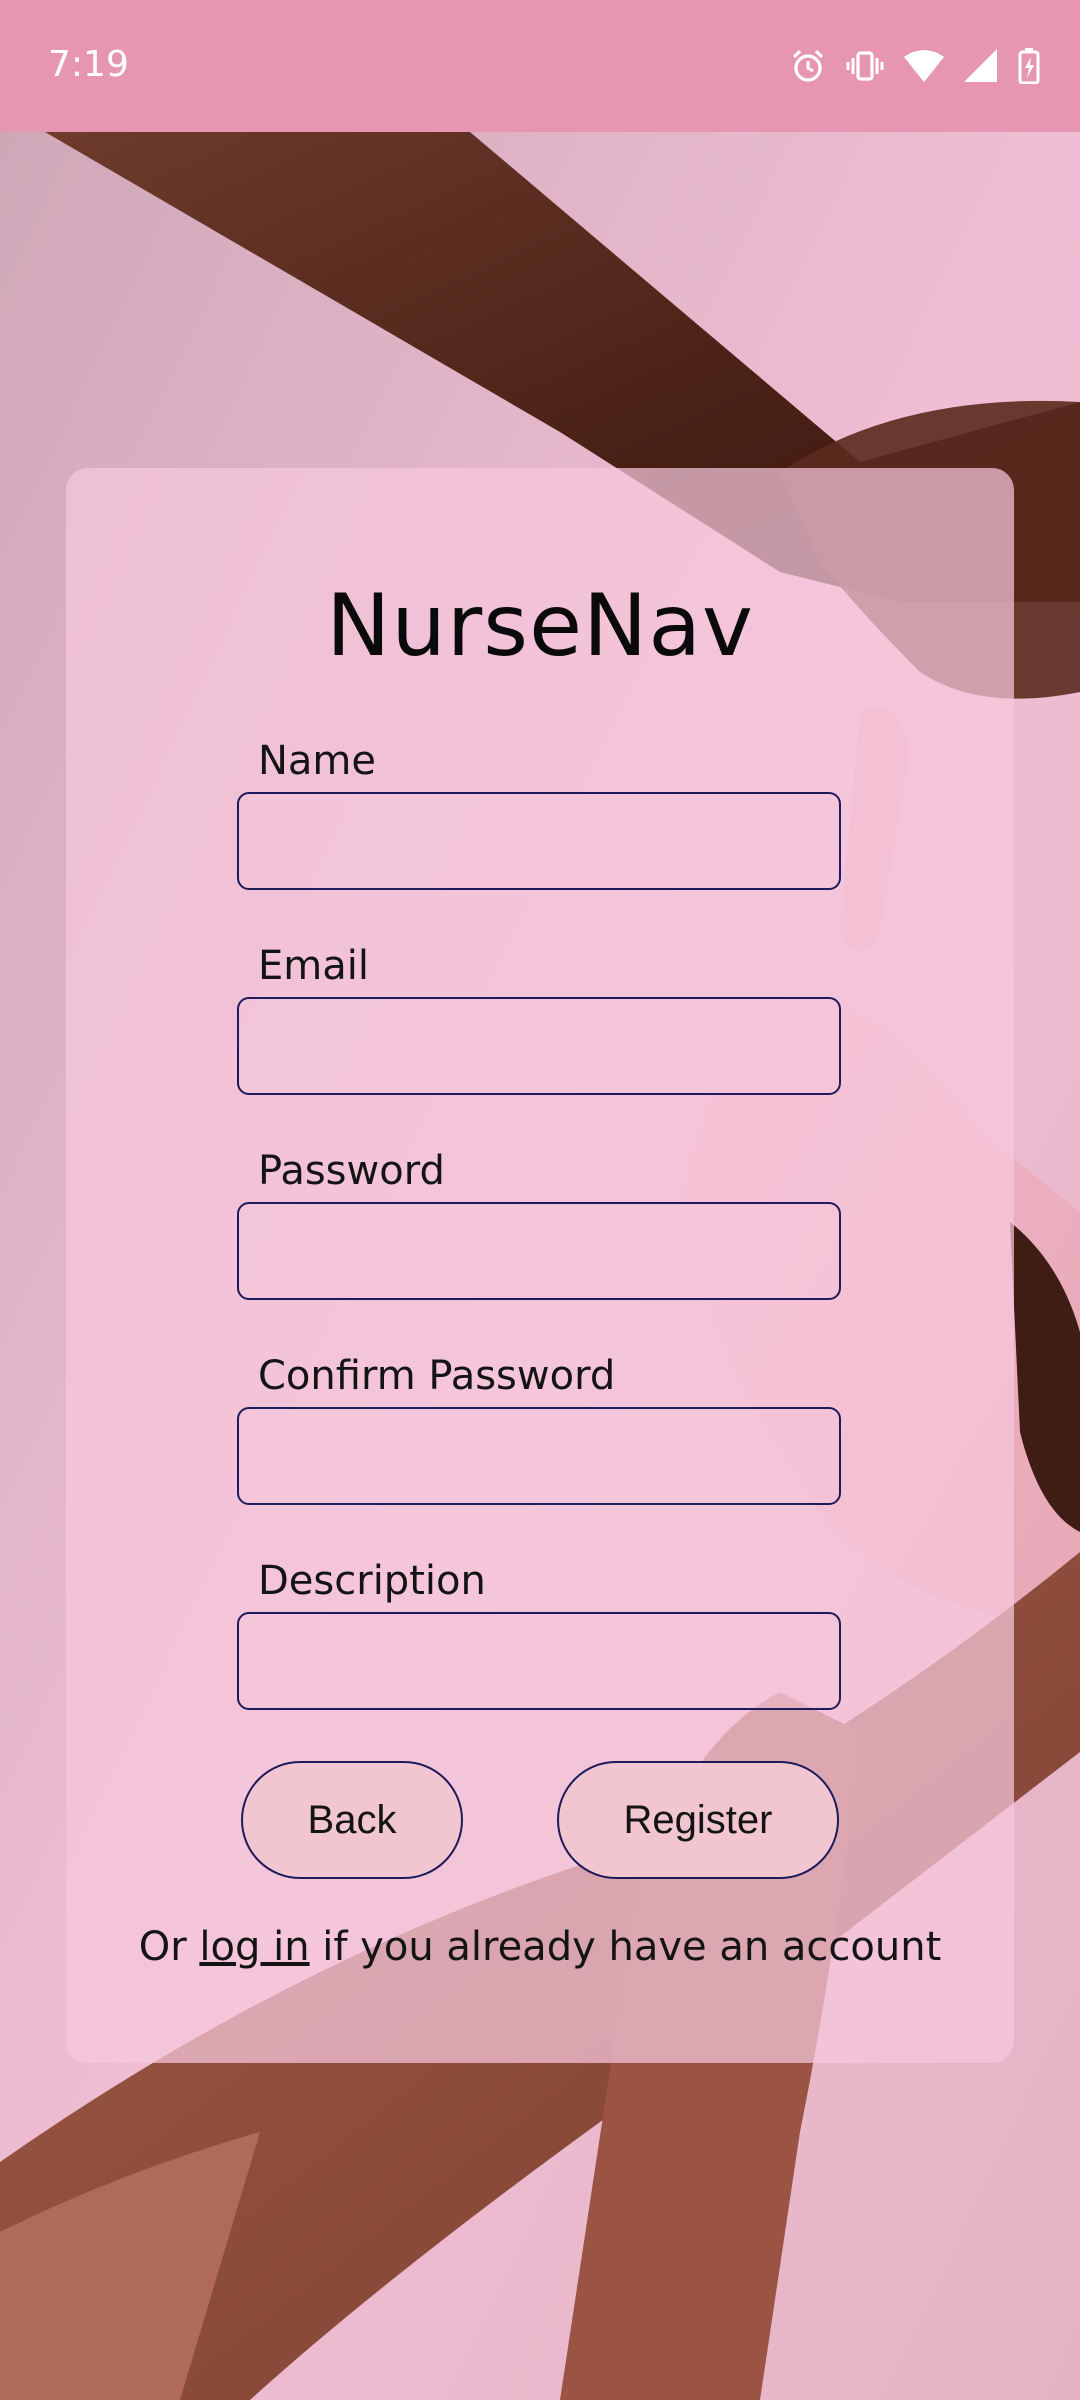  What do you see at coordinates (1029, 66) in the screenshot?
I see `battery-charging-icon` at bounding box center [1029, 66].